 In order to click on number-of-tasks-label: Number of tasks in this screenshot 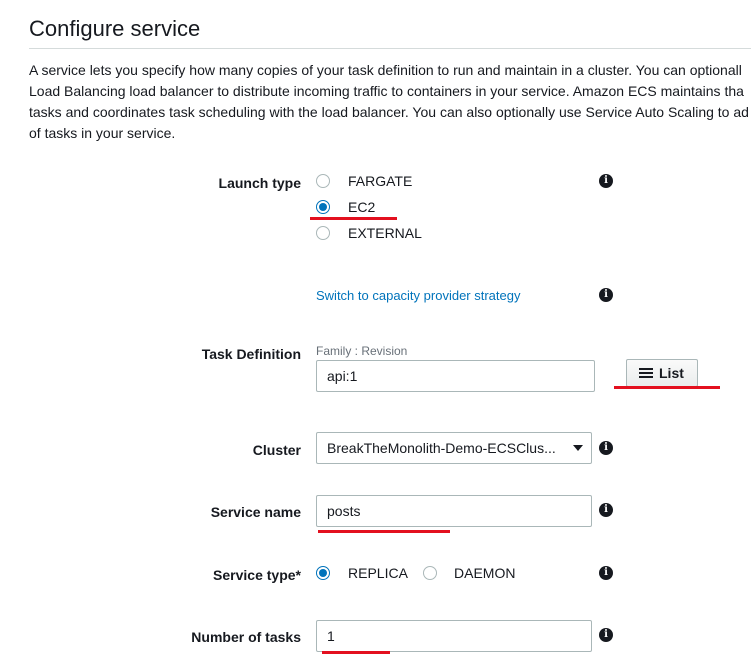, I will do `click(246, 637)`.